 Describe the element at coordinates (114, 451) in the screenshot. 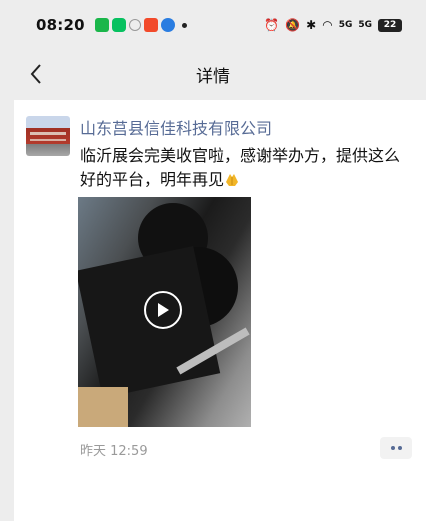

I see `post-timestamp: 昨天 12:59` at that location.